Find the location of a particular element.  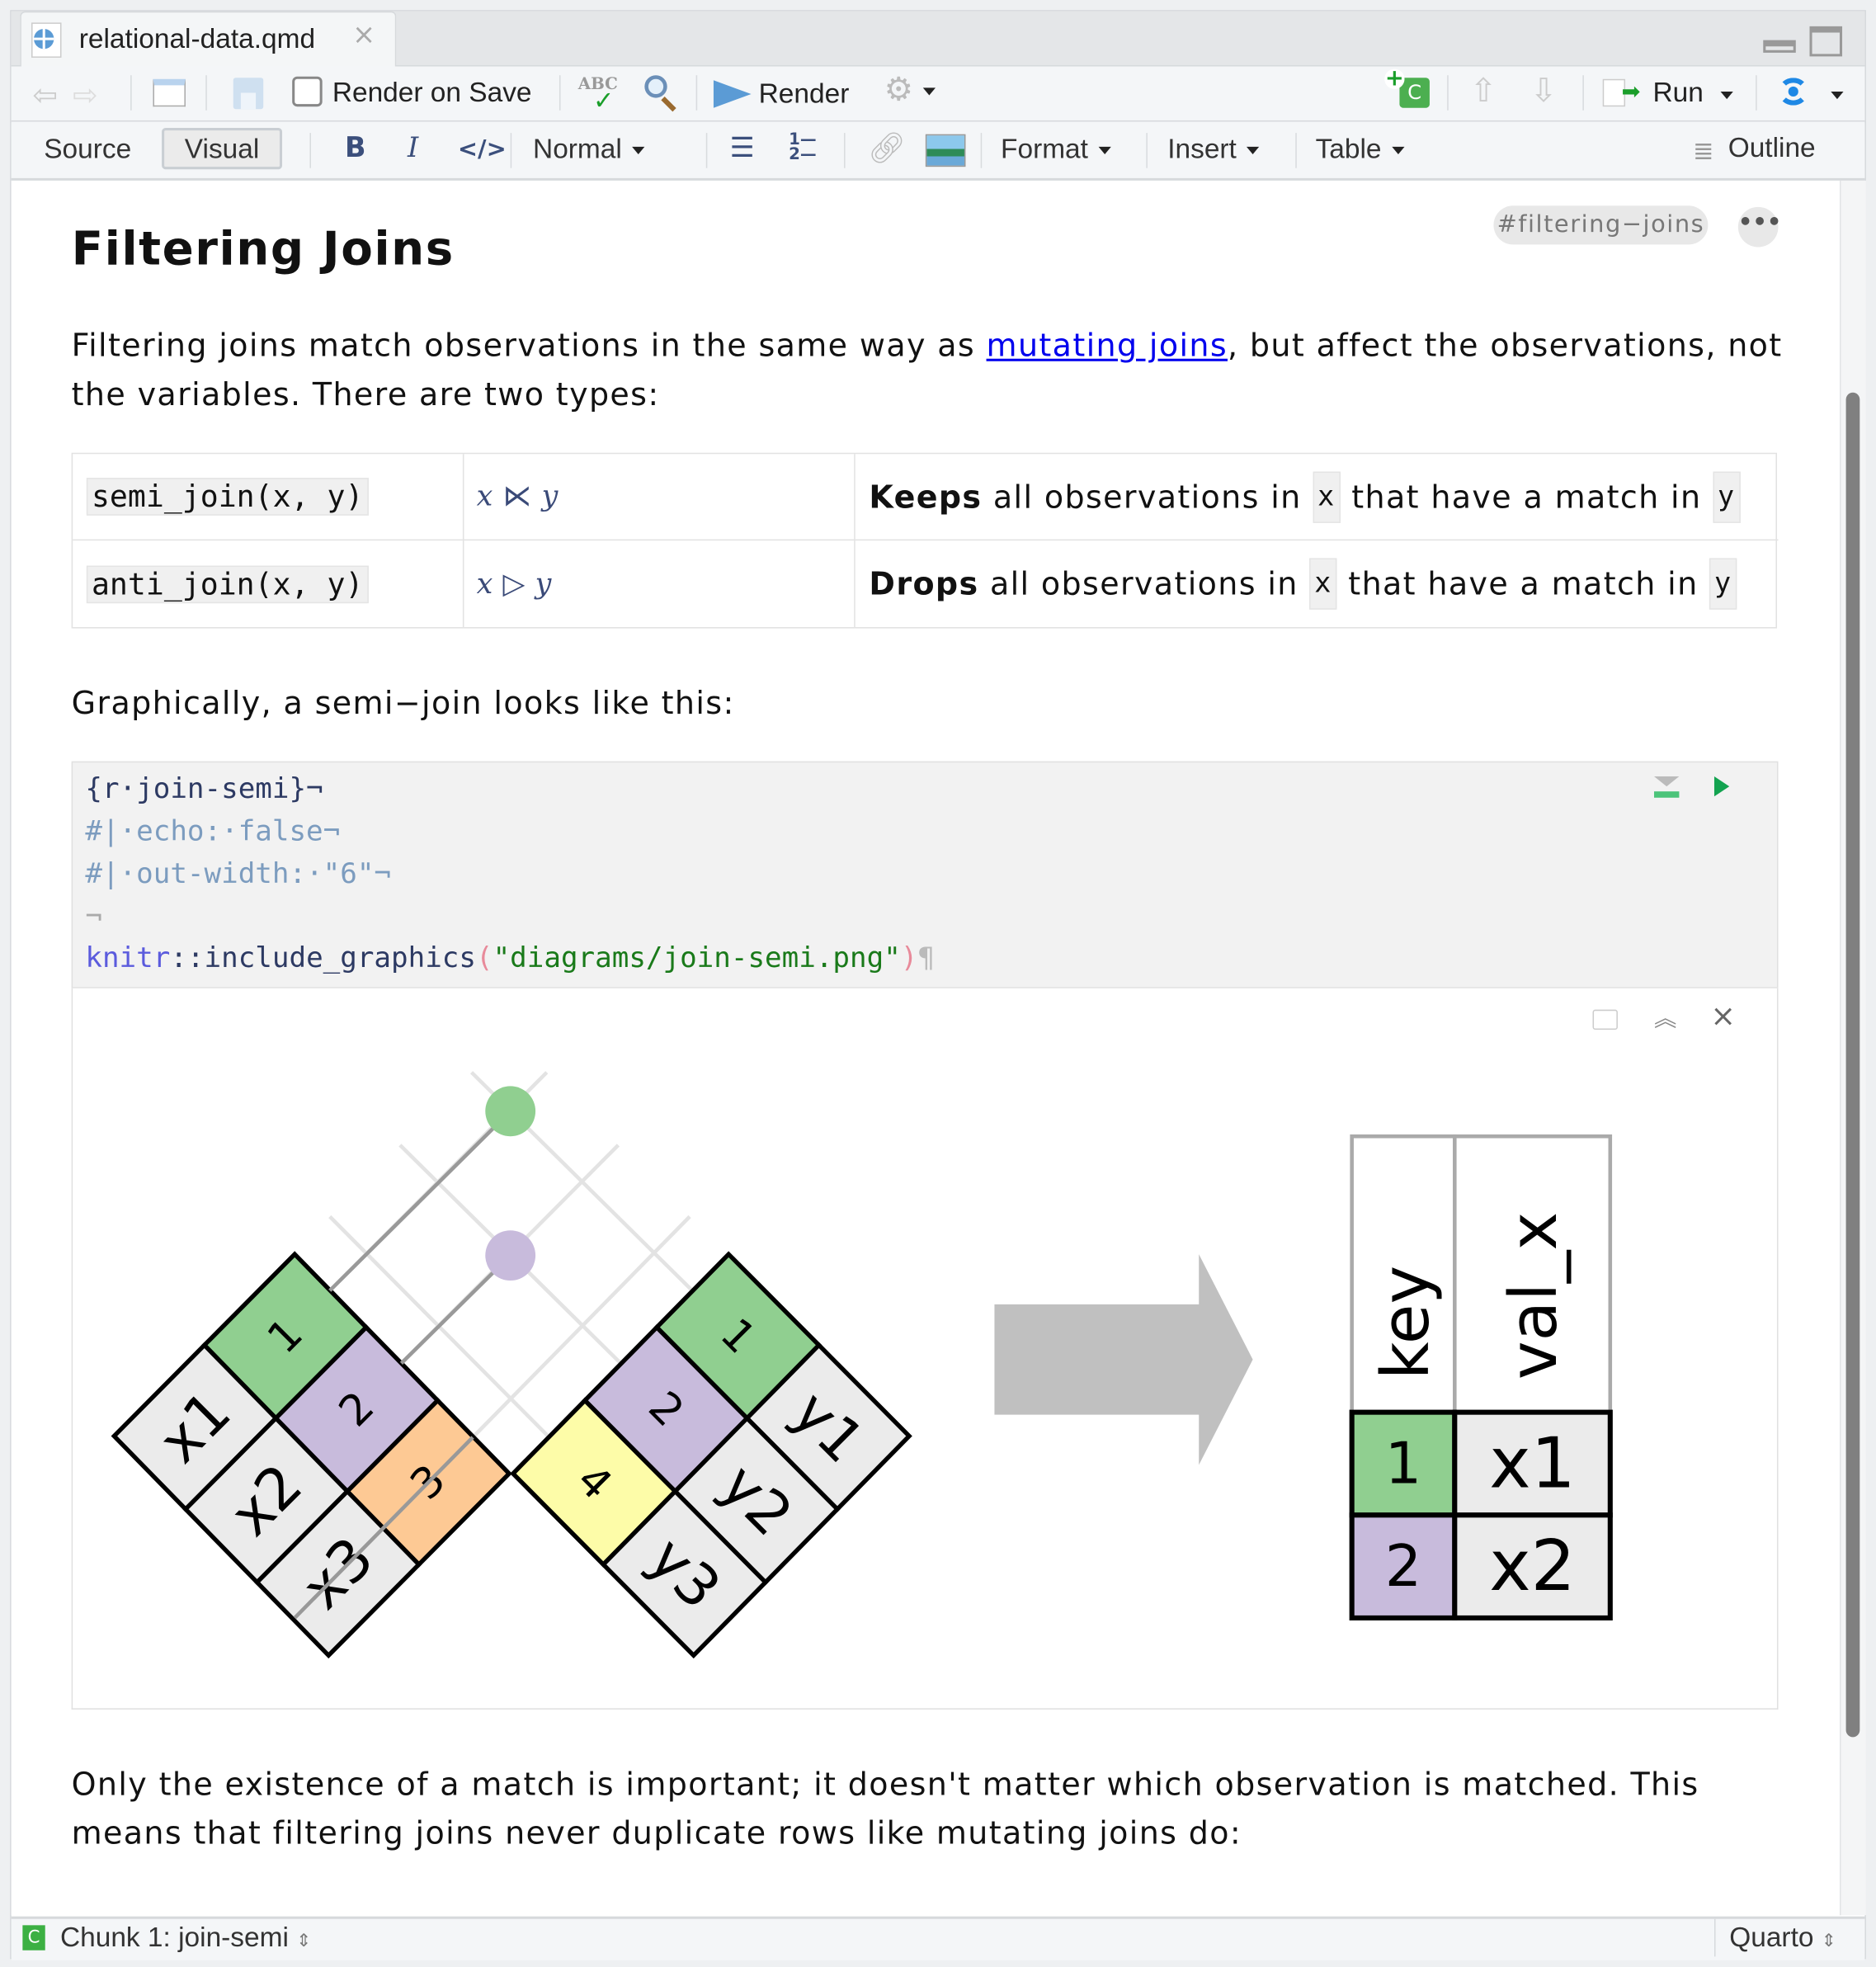

result-value-label: x2 is located at coordinates (1532, 1566).